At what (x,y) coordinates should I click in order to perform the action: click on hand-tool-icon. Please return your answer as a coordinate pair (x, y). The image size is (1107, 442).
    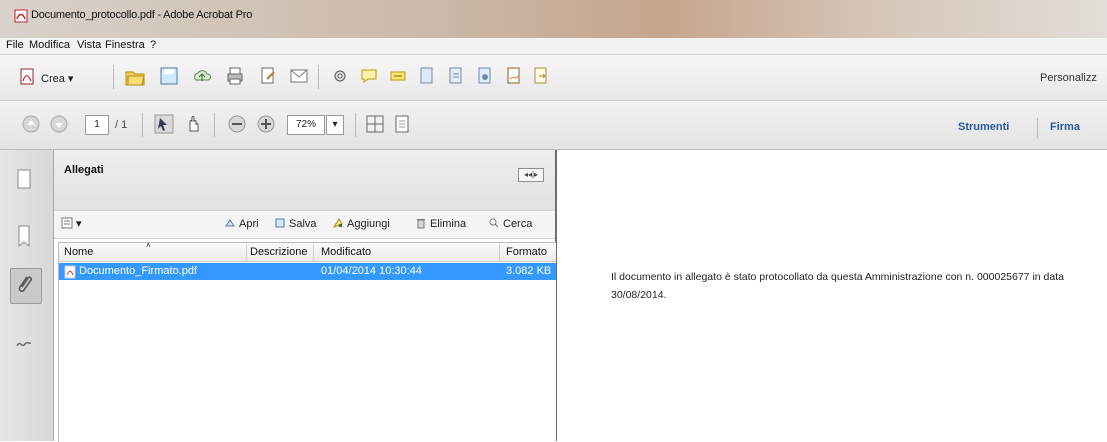
    Looking at the image, I should click on (194, 124).